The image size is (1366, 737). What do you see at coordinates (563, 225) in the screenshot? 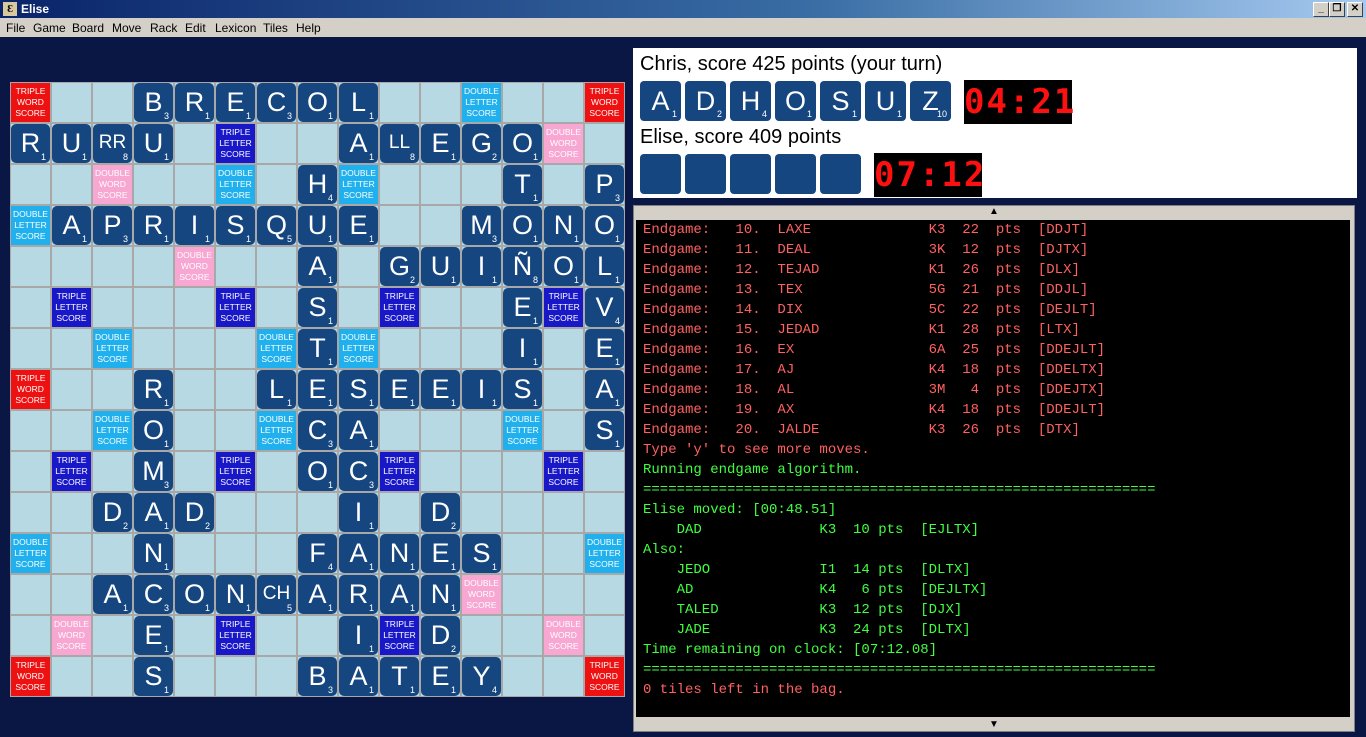
I see `board-tile: N1` at bounding box center [563, 225].